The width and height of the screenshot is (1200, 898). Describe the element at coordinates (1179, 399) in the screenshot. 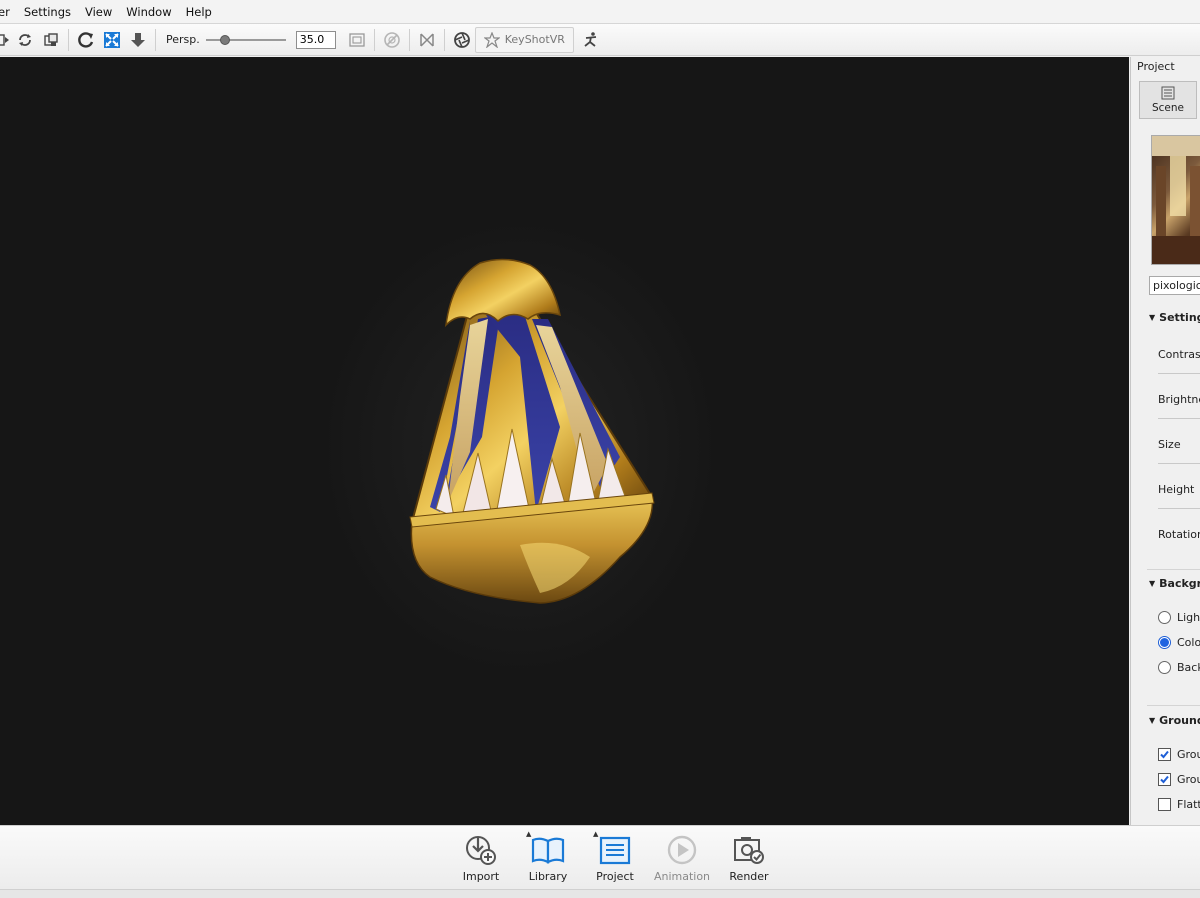

I see `brightness-label: Brightne` at that location.